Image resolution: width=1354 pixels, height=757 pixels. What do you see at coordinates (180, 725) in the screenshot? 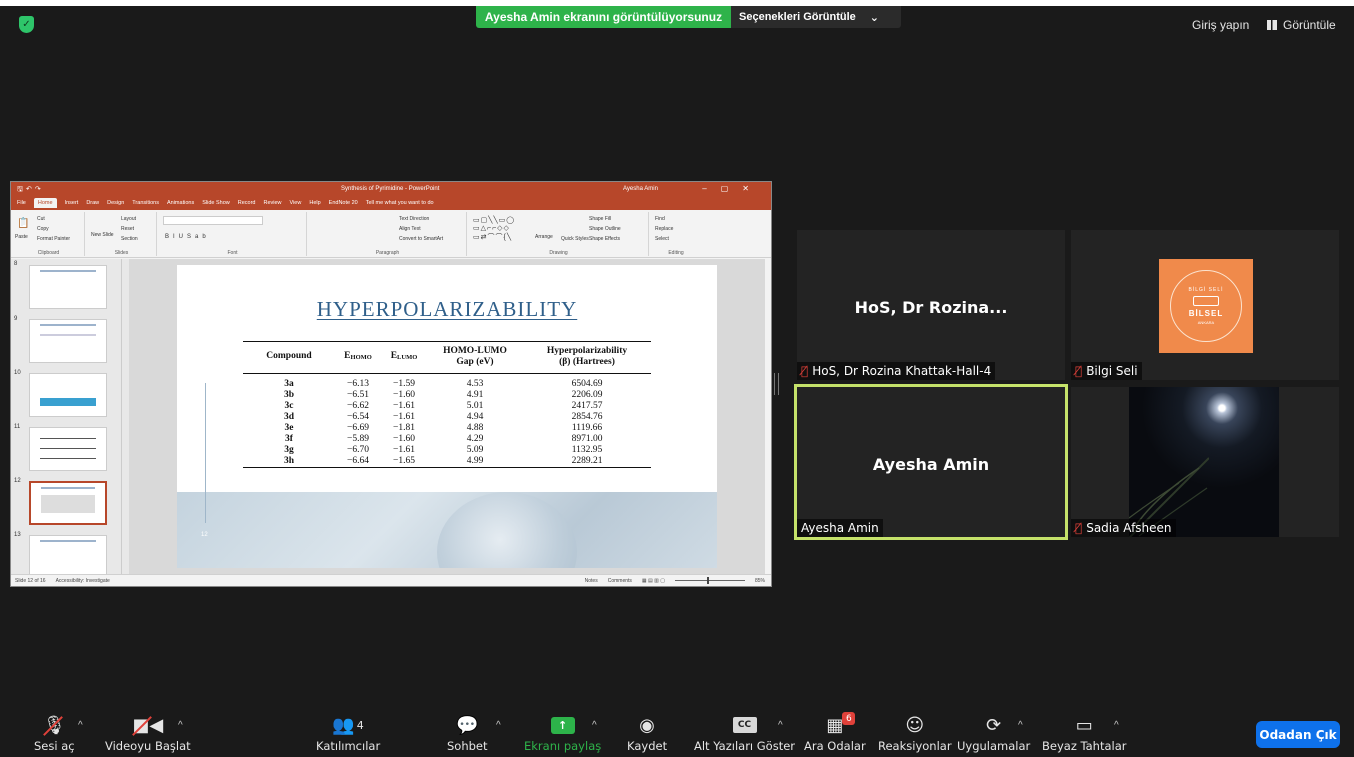
I see `video-options-caret-icon: ^` at bounding box center [180, 725].